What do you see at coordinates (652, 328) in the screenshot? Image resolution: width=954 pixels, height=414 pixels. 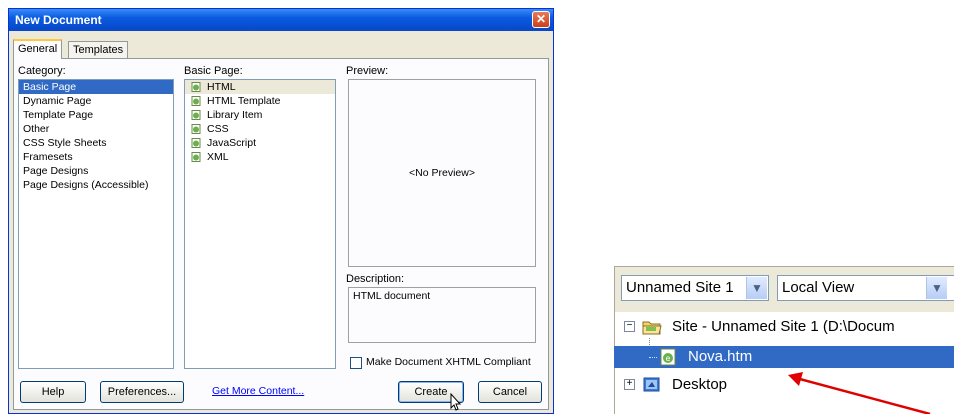 I see `folder-icon` at bounding box center [652, 328].